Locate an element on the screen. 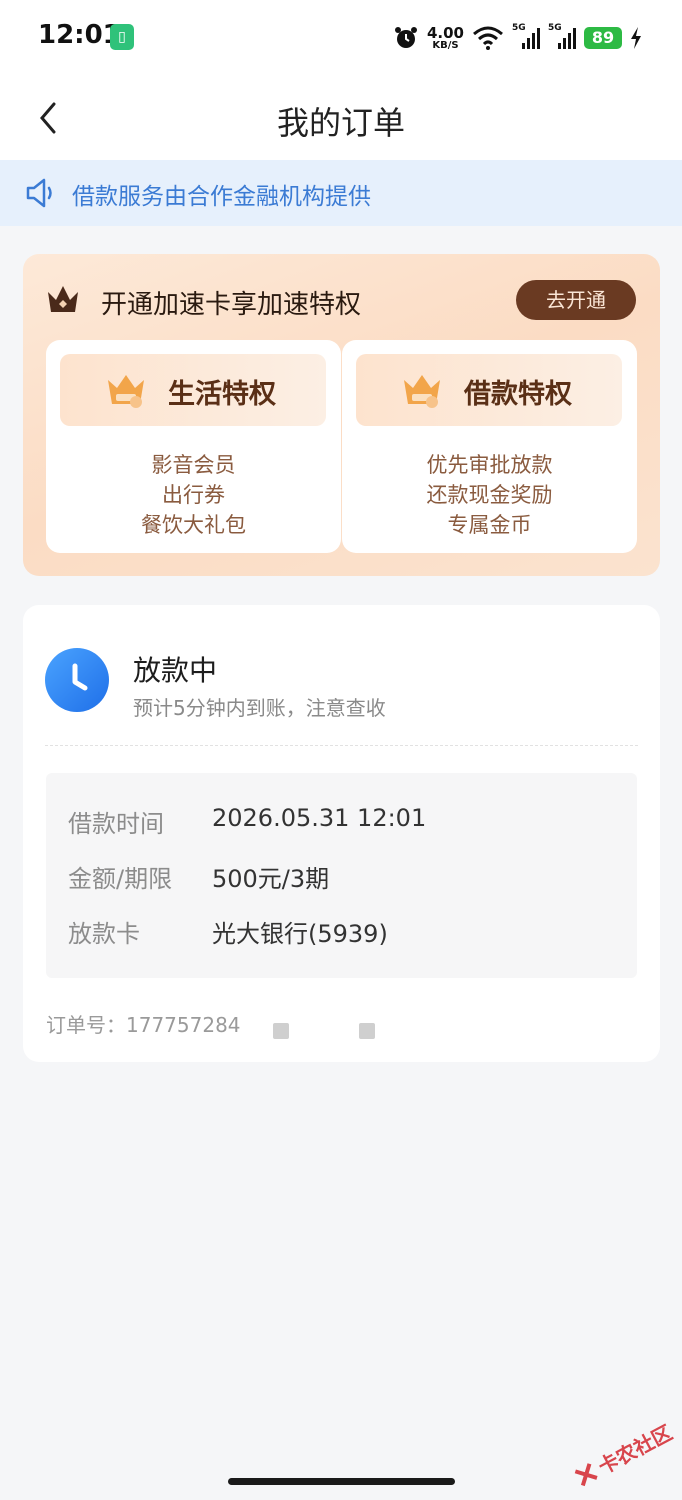 The width and height of the screenshot is (682, 1500). list-item: 出行券 is located at coordinates (193, 495).